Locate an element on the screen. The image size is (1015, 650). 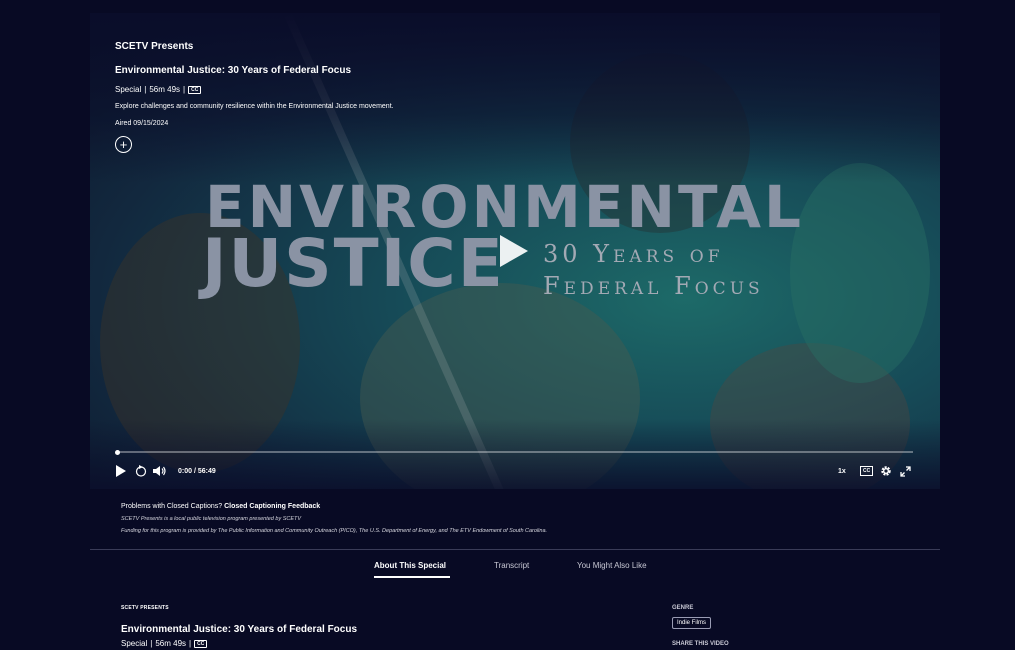
genre-heading: GENRE is located at coordinates (683, 608).